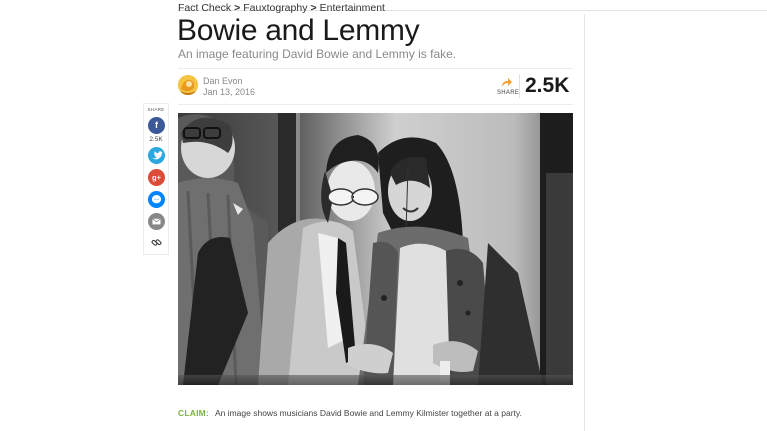 The image size is (767, 431). What do you see at coordinates (547, 85) in the screenshot?
I see `share-count: 2.5K` at bounding box center [547, 85].